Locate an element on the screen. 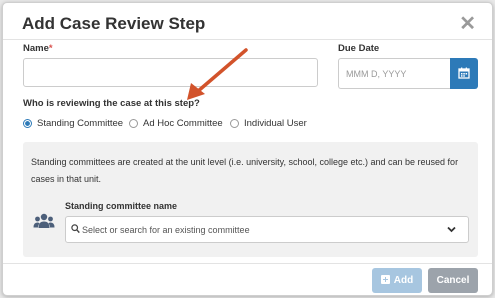 This screenshot has height=298, width=495. radio-selected-icon is located at coordinates (27, 123).